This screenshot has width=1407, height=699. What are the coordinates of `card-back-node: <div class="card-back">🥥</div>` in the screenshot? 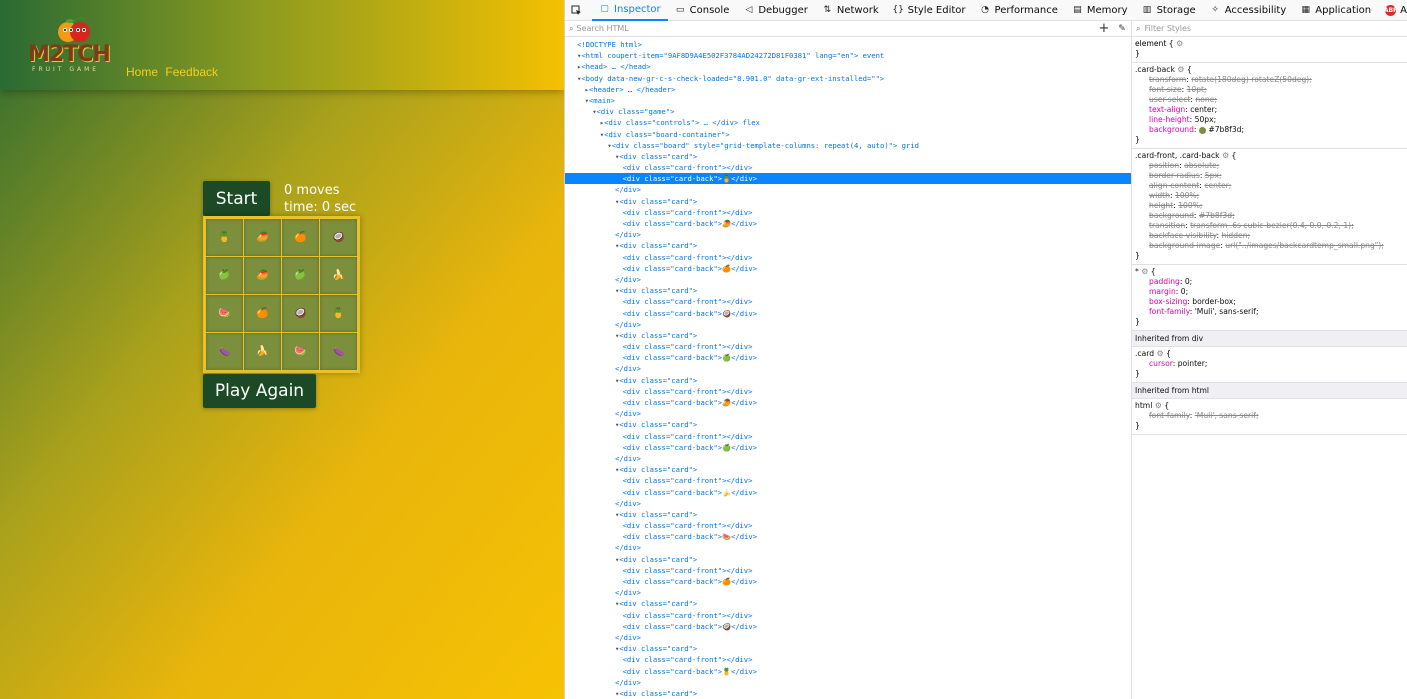 It's located at (848, 313).